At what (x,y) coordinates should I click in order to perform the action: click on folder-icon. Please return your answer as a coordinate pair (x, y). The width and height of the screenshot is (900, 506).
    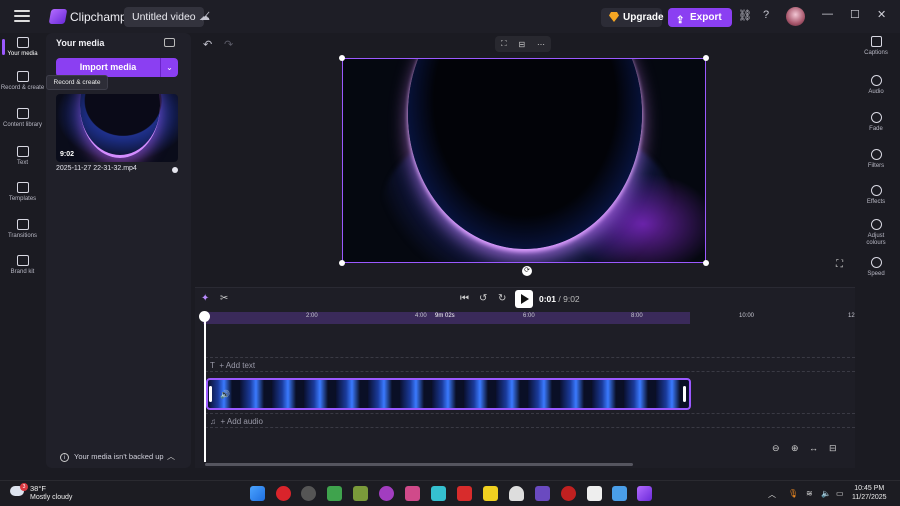
    Looking at the image, I should click on (22, 42).